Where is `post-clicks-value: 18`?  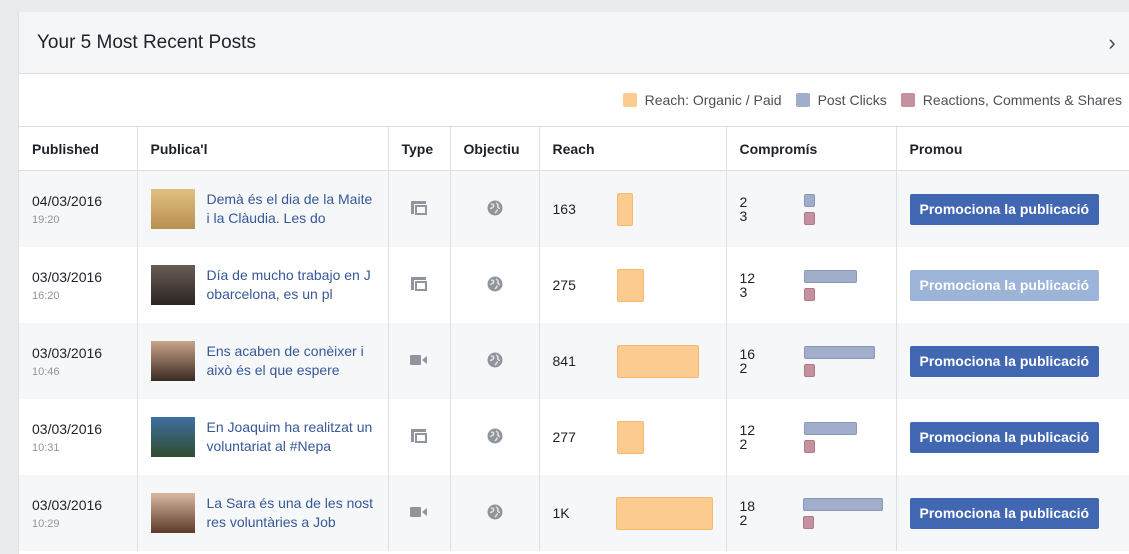
post-clicks-value: 18 is located at coordinates (747, 506).